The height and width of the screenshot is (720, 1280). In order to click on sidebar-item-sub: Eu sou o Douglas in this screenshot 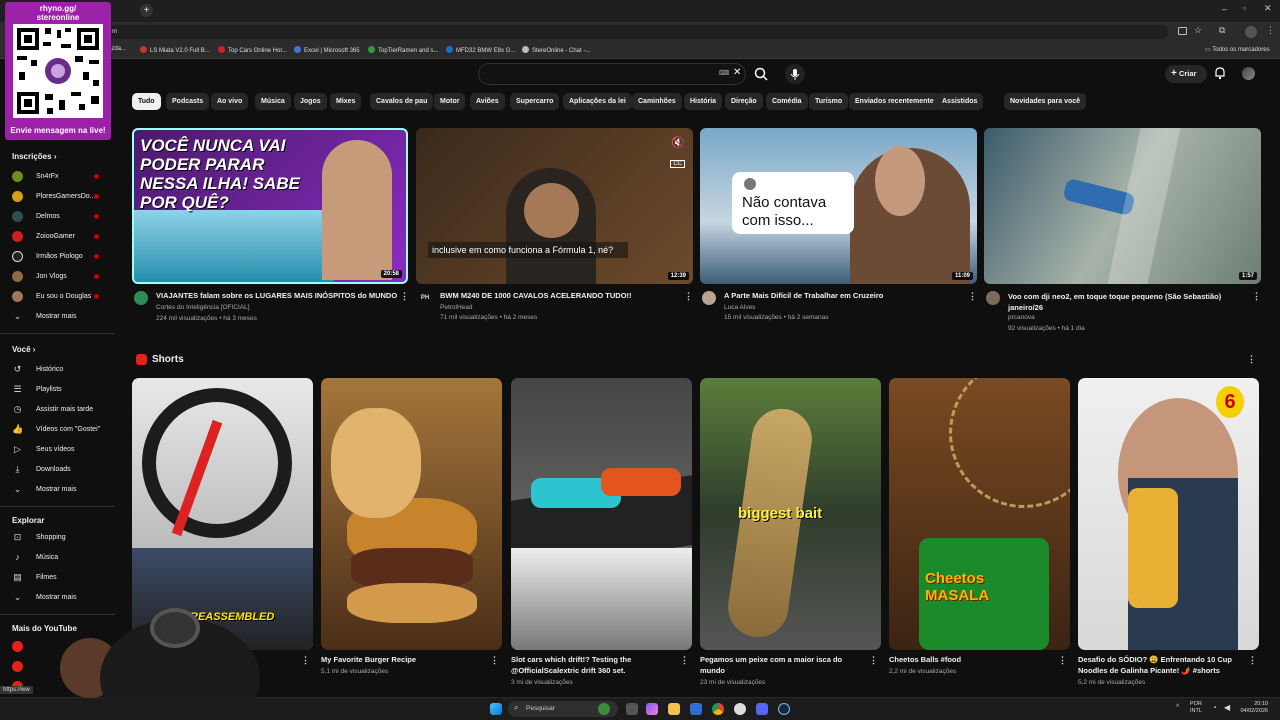, I will do `click(63, 296)`.